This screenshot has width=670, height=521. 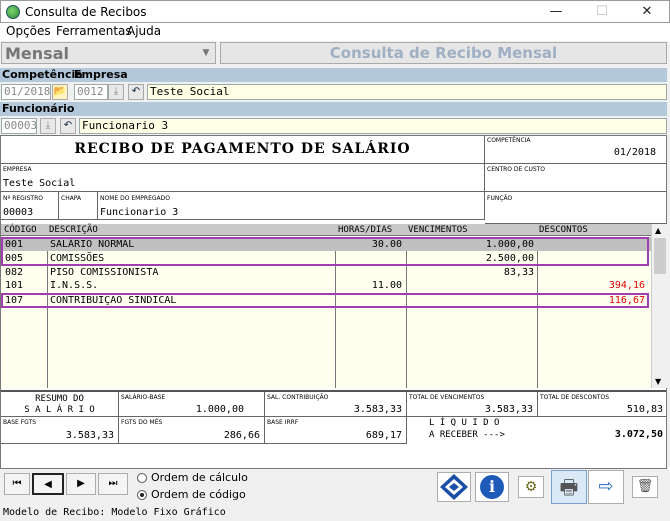 I want to click on empresa-label: Empresa, so click(x=101, y=74).